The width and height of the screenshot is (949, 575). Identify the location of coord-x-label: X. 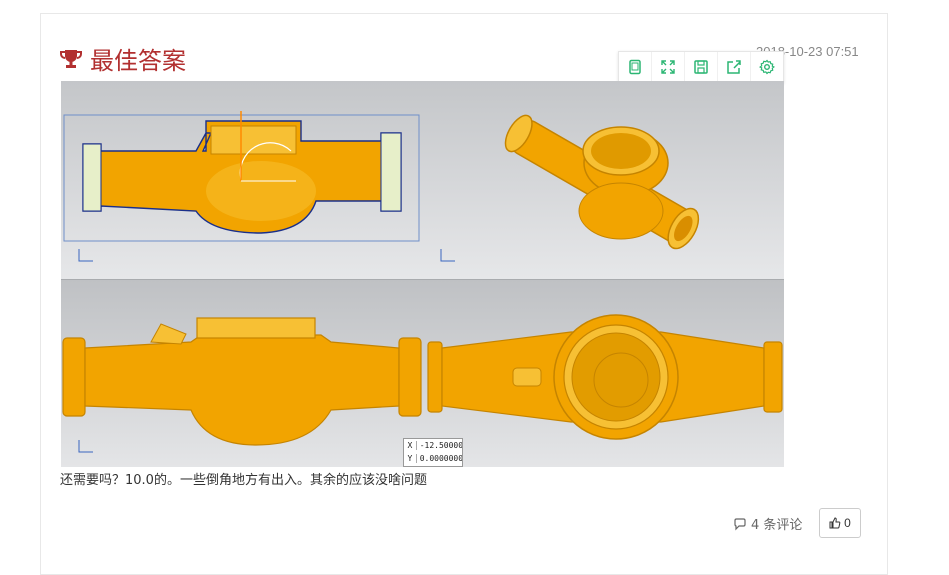
(410, 445).